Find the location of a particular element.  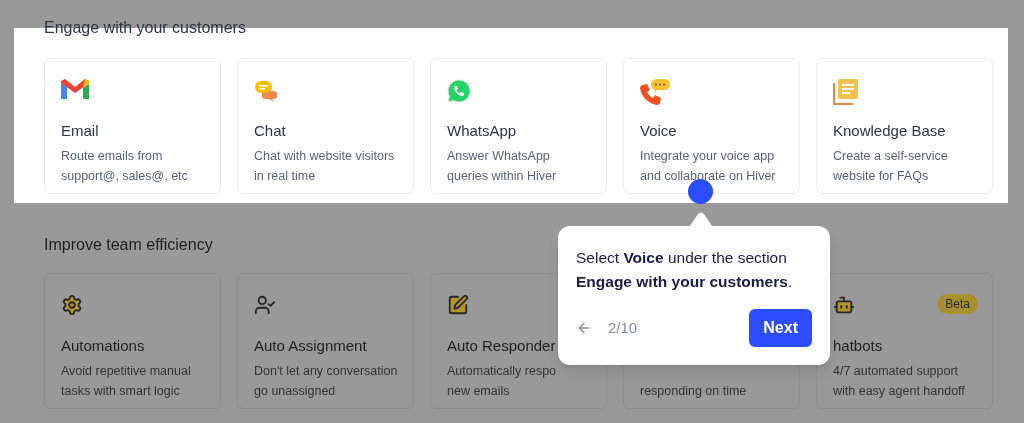

robot-icon is located at coordinates (844, 305).